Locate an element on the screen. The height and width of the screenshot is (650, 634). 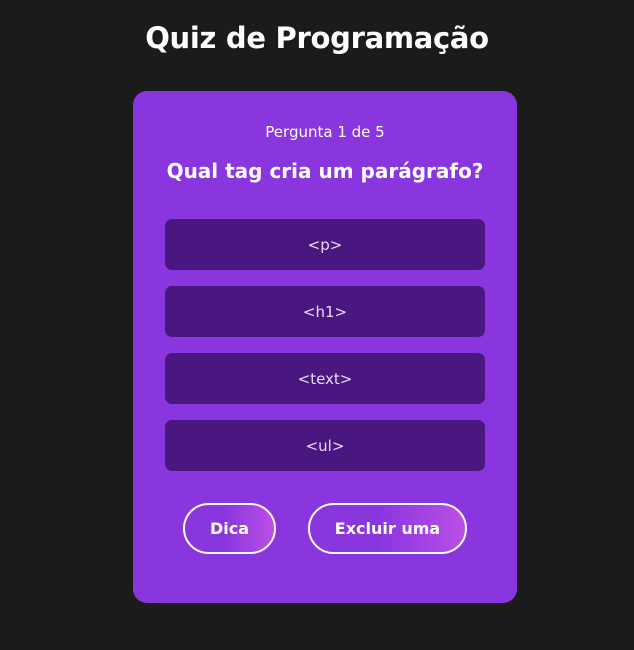
answer-option-ul: <ul> is located at coordinates (325, 445).